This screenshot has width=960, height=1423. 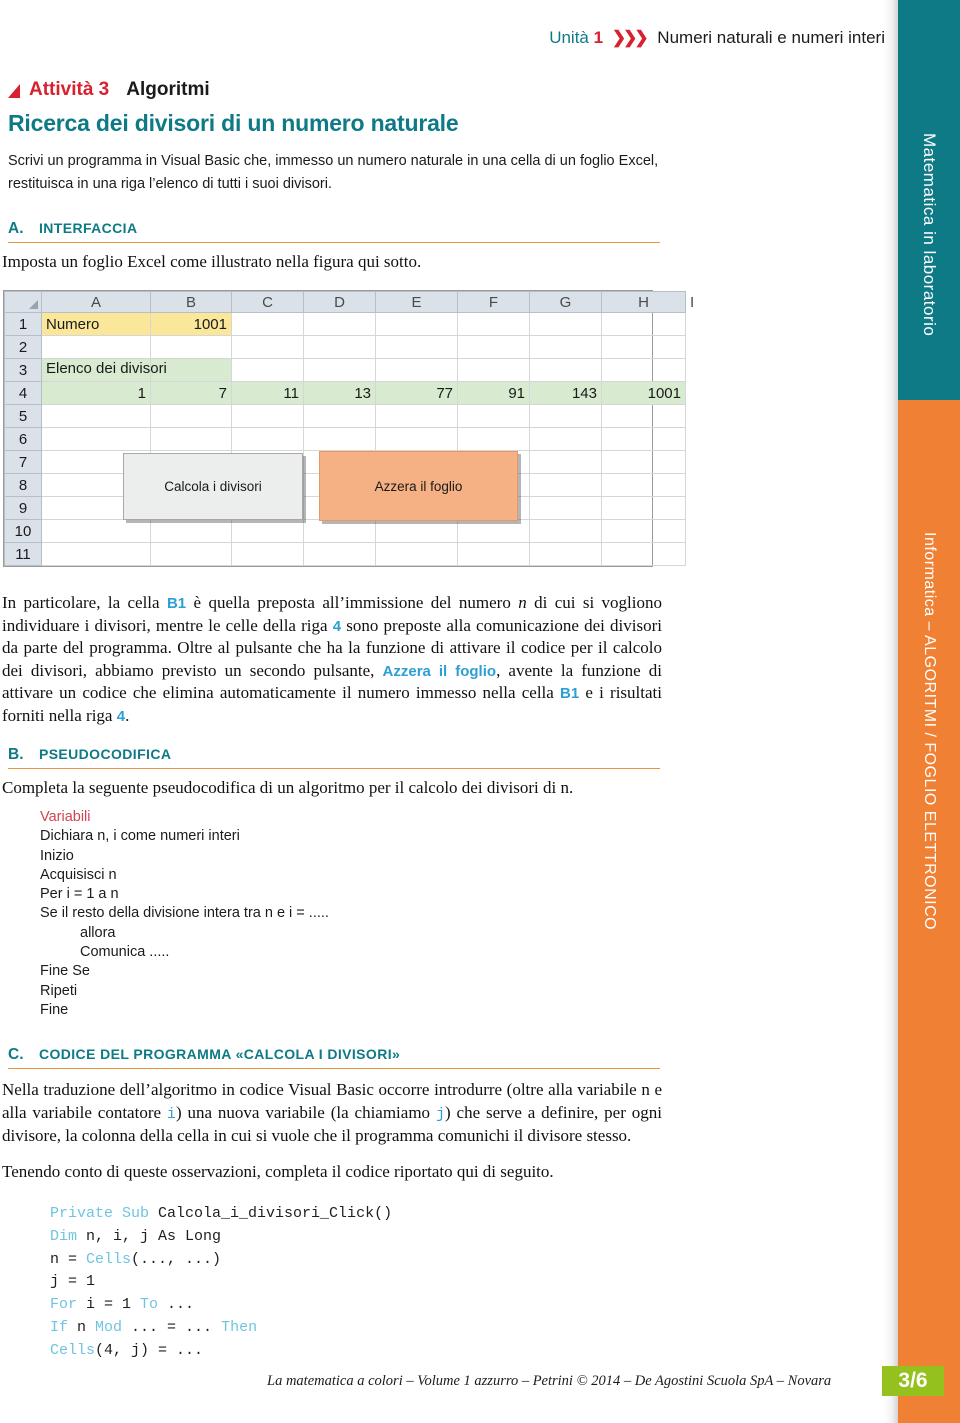 I want to click on excel-cell-A3: Elenco dei divisori, so click(x=104, y=370).